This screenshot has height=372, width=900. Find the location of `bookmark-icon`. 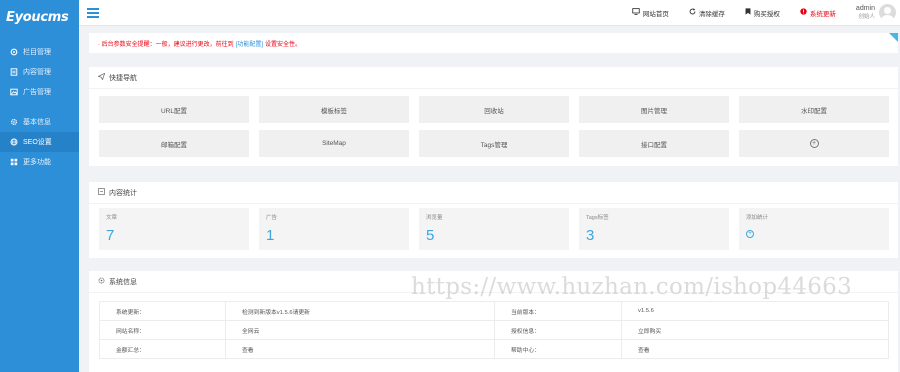

bookmark-icon is located at coordinates (748, 12).